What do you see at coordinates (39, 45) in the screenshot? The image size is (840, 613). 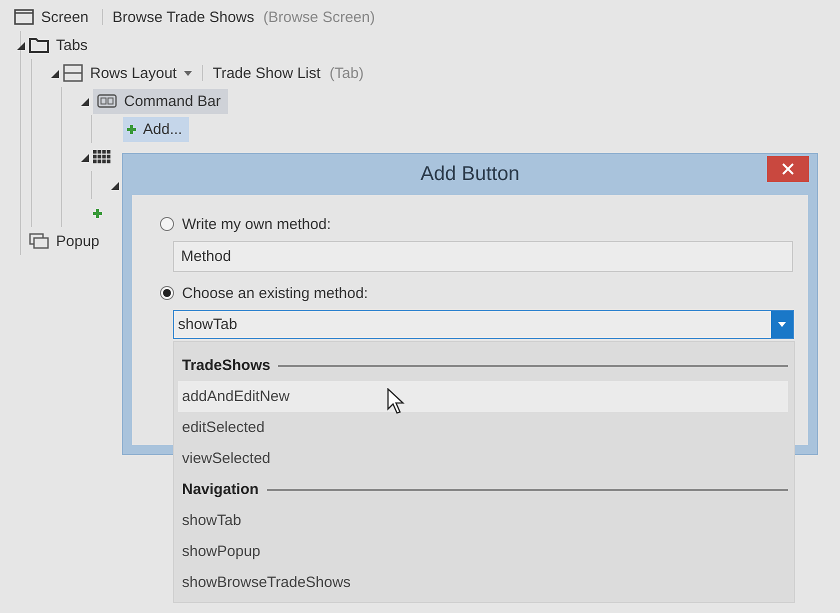 I see `folder-icon` at bounding box center [39, 45].